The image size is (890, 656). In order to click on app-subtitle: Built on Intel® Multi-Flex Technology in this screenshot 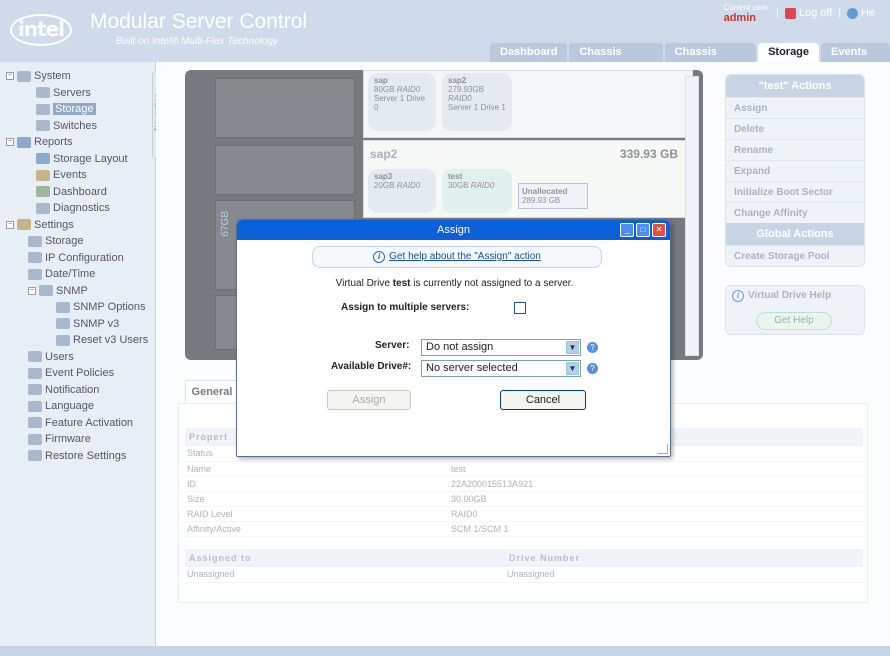, I will do `click(197, 41)`.